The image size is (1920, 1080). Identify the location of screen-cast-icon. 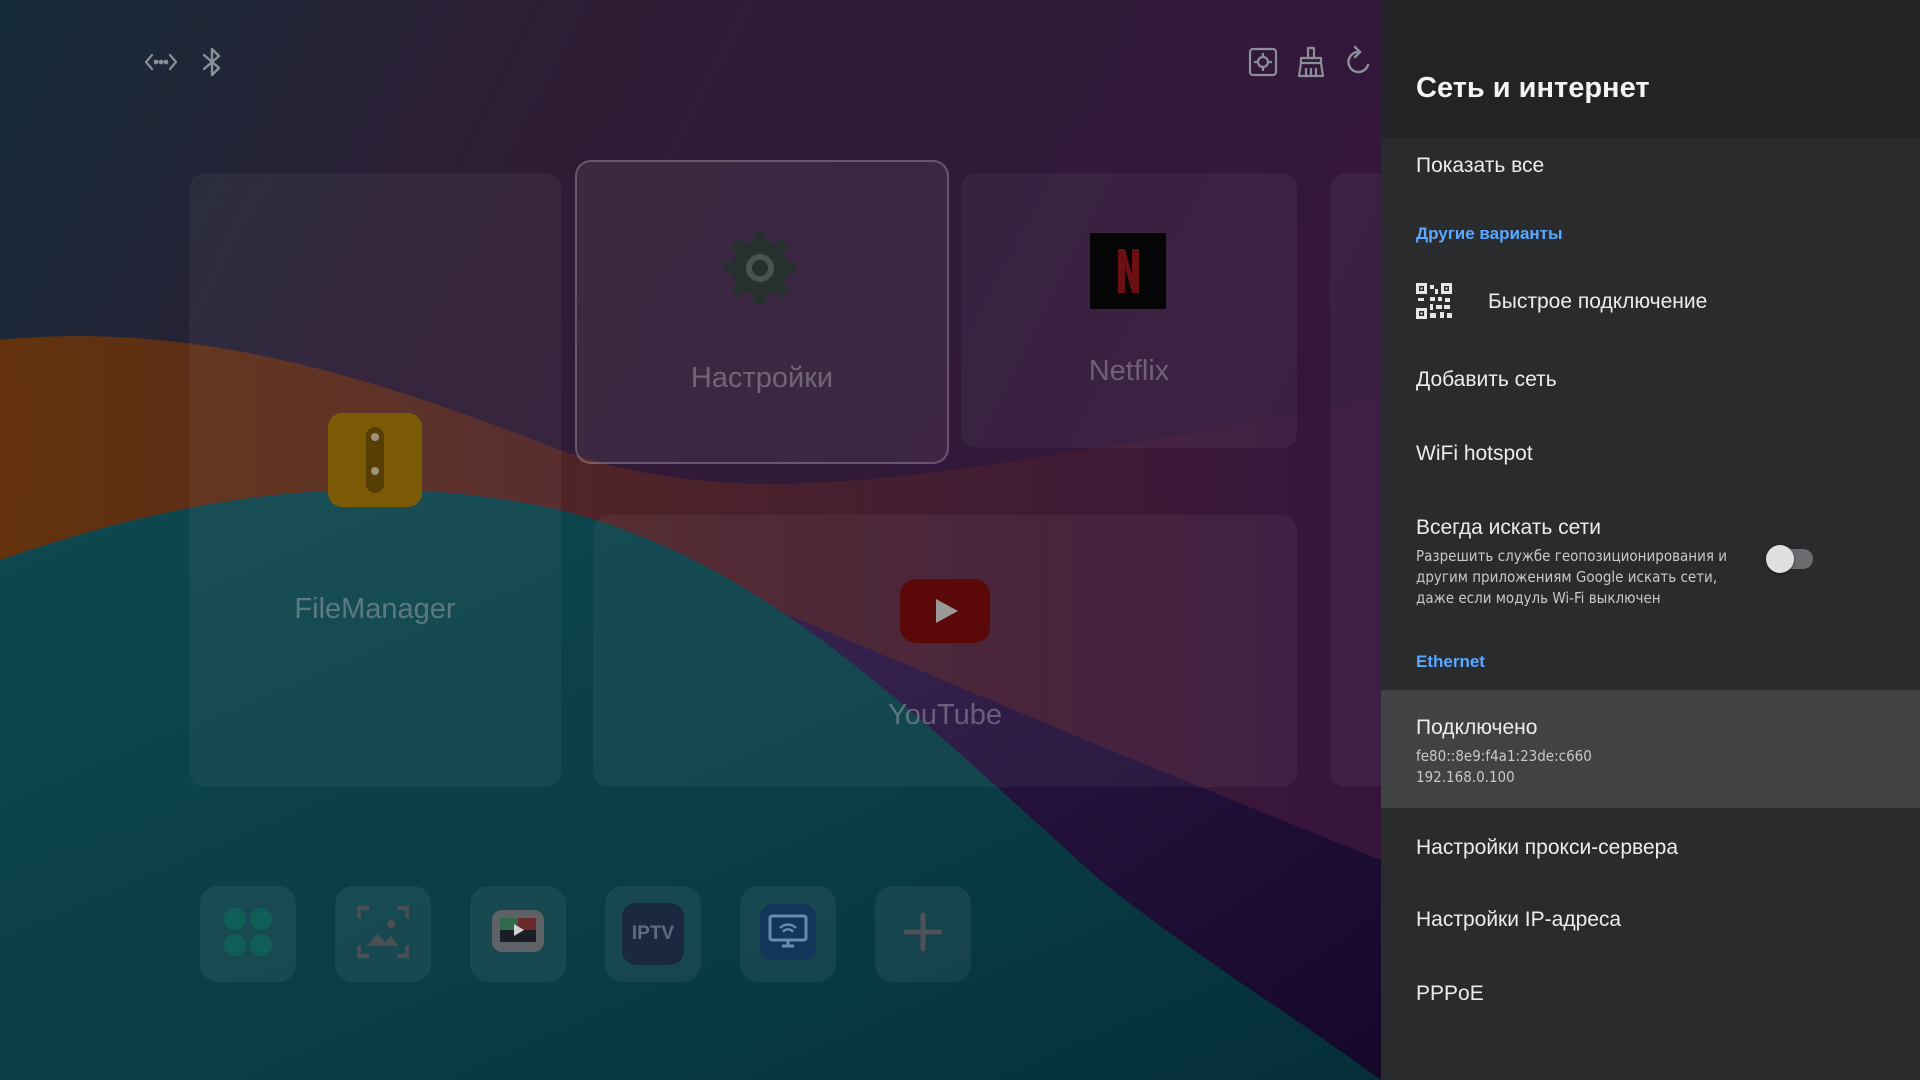
(788, 934).